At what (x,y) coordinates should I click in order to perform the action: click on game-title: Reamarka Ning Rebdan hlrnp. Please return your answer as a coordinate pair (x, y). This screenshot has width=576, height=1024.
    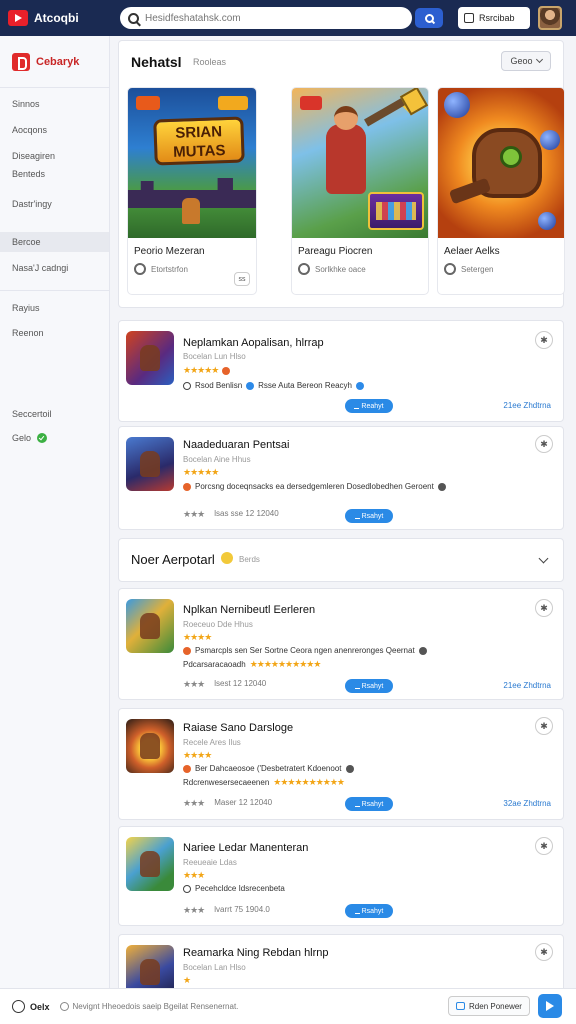
    Looking at the image, I should click on (256, 953).